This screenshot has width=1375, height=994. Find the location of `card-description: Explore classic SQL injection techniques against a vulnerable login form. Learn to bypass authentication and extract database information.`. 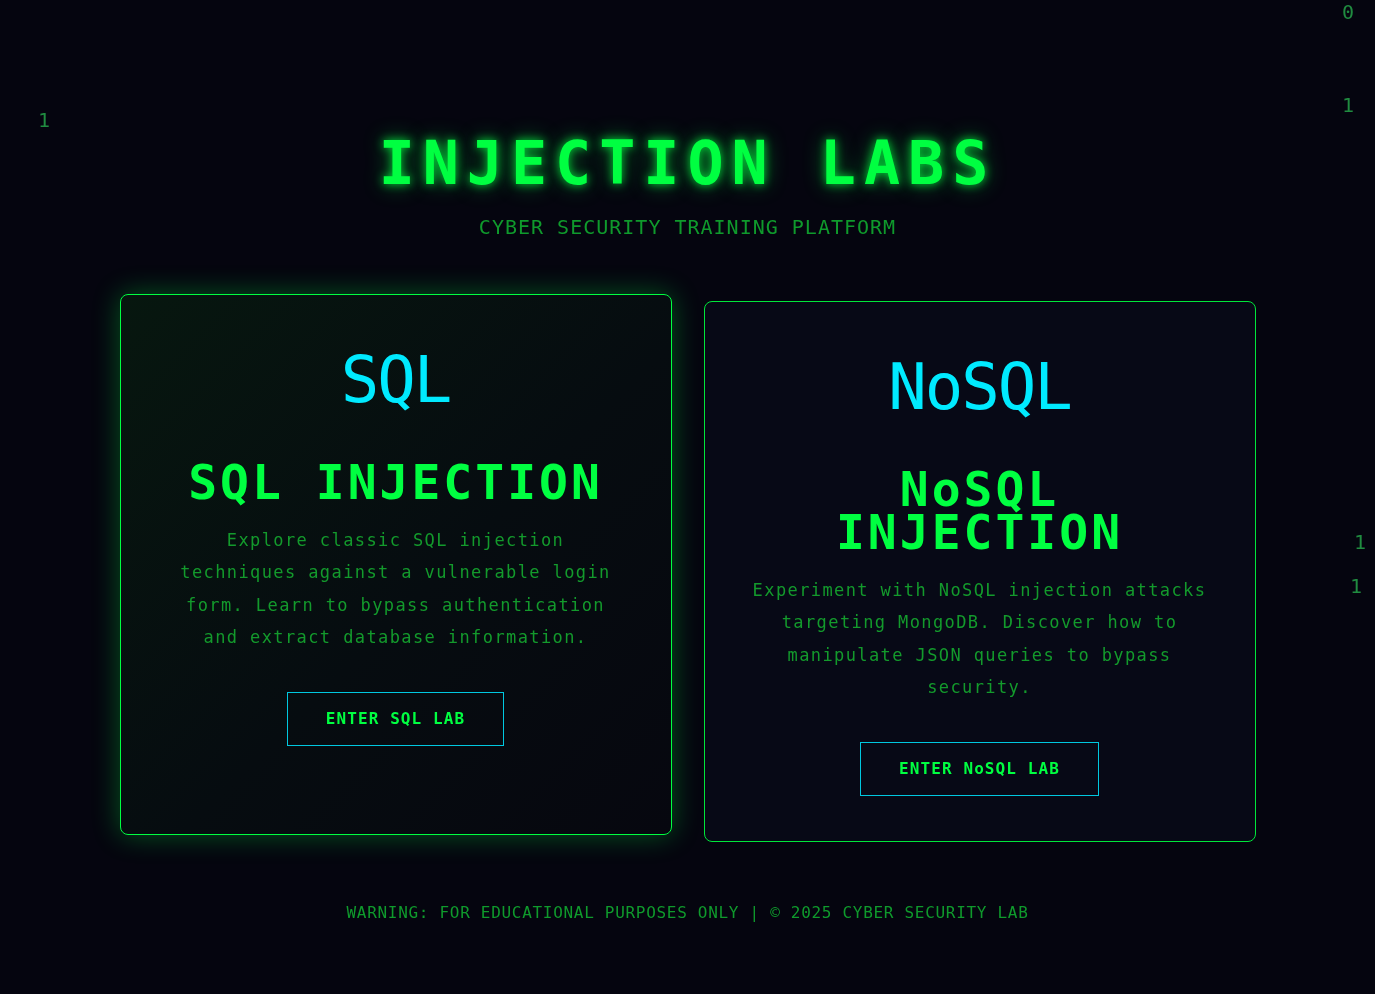

card-description: Explore classic SQL injection techniques against a vulnerable login form. Learn to bypass authentication and extract database information. is located at coordinates (395, 589).